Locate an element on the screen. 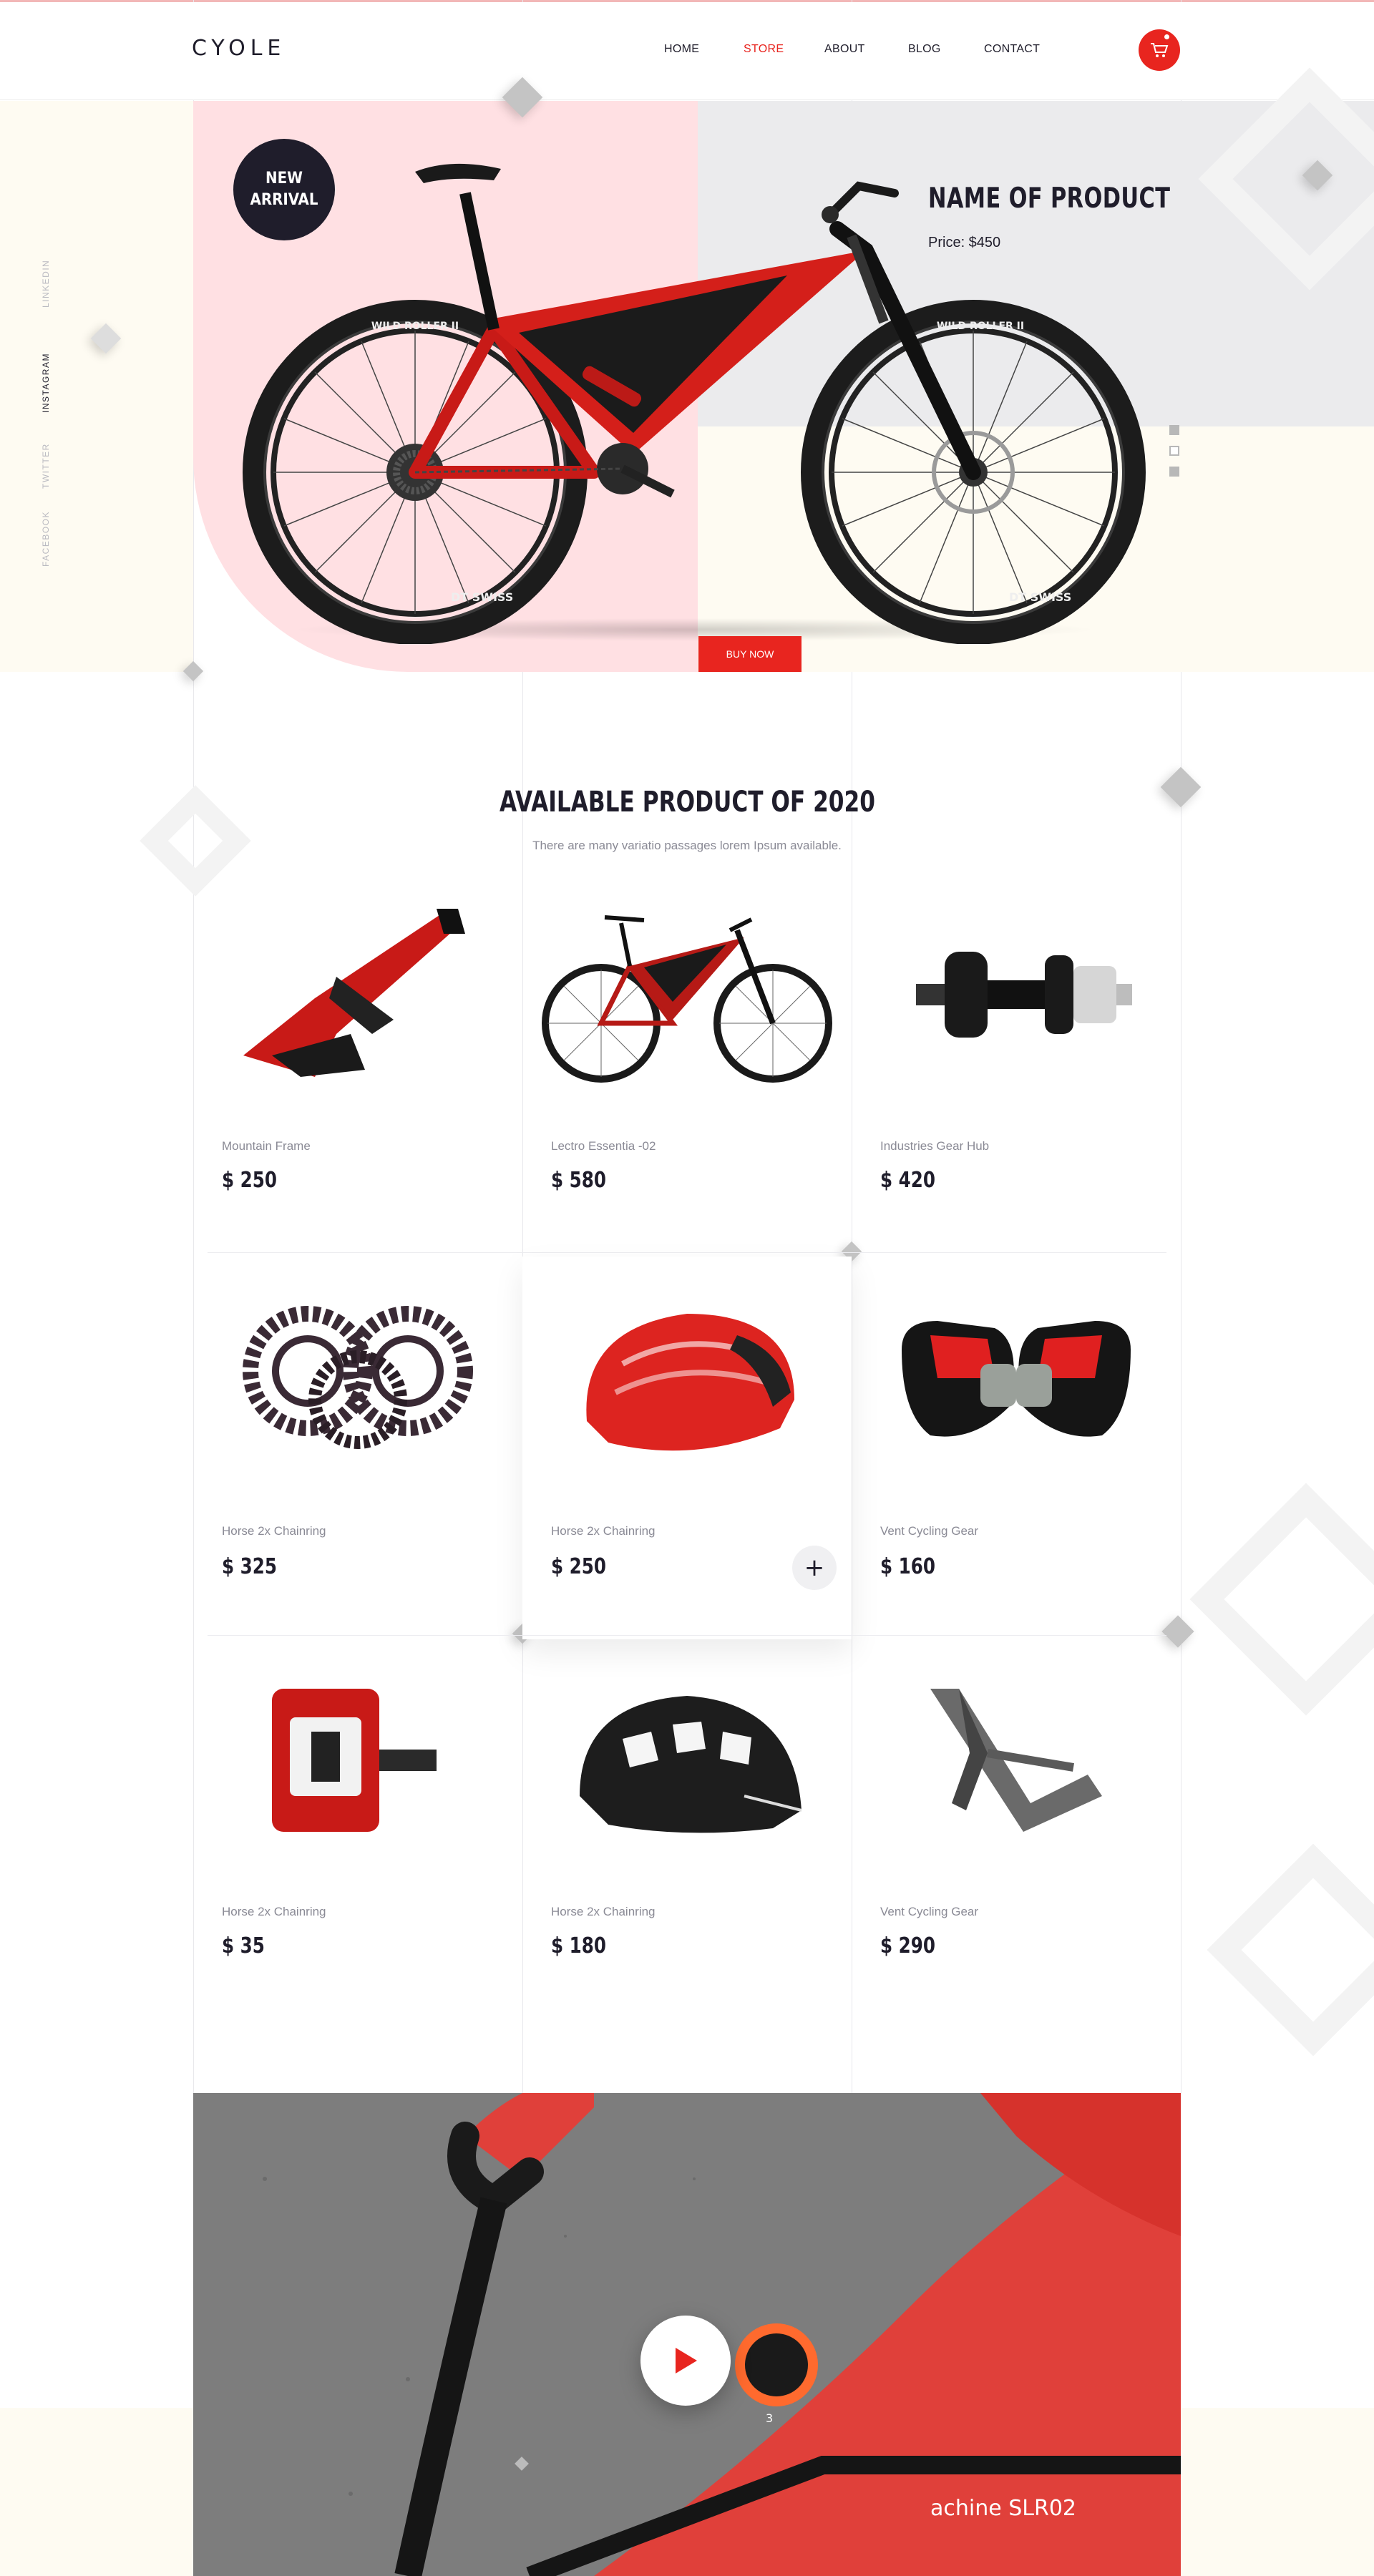  product-card: Lectro Essentia -02 $ 580 is located at coordinates (687, 1064).